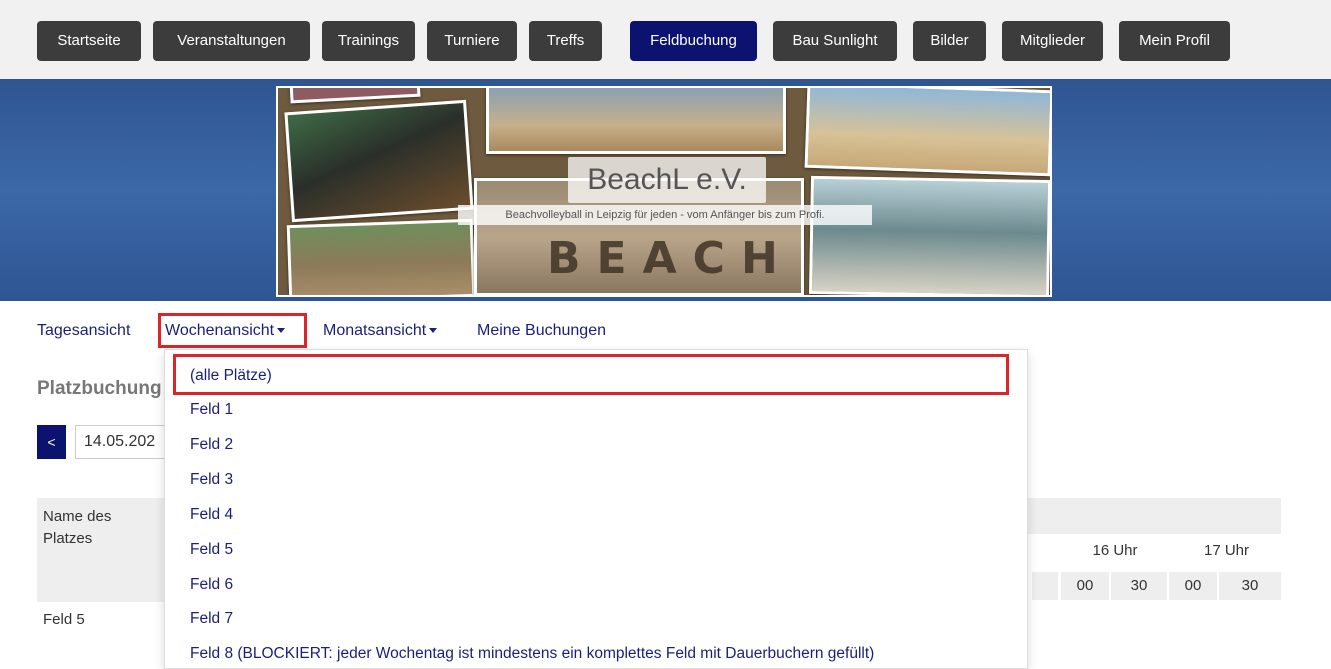 Image resolution: width=1331 pixels, height=669 pixels. I want to click on subnav-monatsansicht: Monatsansicht, so click(380, 331).